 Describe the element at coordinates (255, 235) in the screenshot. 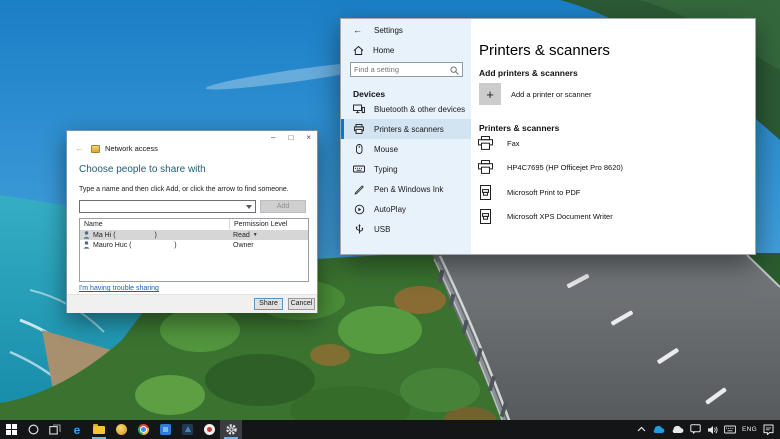

I see `permission-dropdown-icon: ▼` at that location.